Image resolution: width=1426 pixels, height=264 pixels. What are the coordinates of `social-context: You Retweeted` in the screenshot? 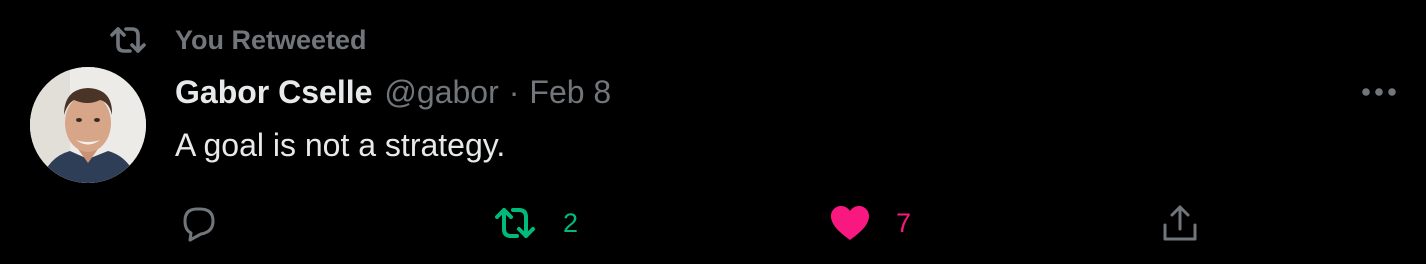 It's located at (237, 40).